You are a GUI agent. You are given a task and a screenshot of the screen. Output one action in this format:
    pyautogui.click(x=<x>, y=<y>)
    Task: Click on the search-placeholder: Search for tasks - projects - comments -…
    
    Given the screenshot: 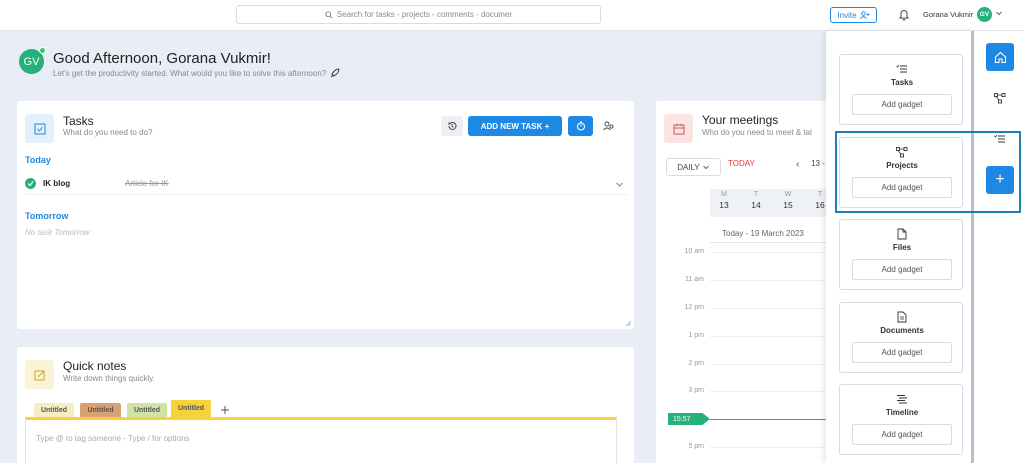 What is the action you would take?
    pyautogui.click(x=424, y=14)
    